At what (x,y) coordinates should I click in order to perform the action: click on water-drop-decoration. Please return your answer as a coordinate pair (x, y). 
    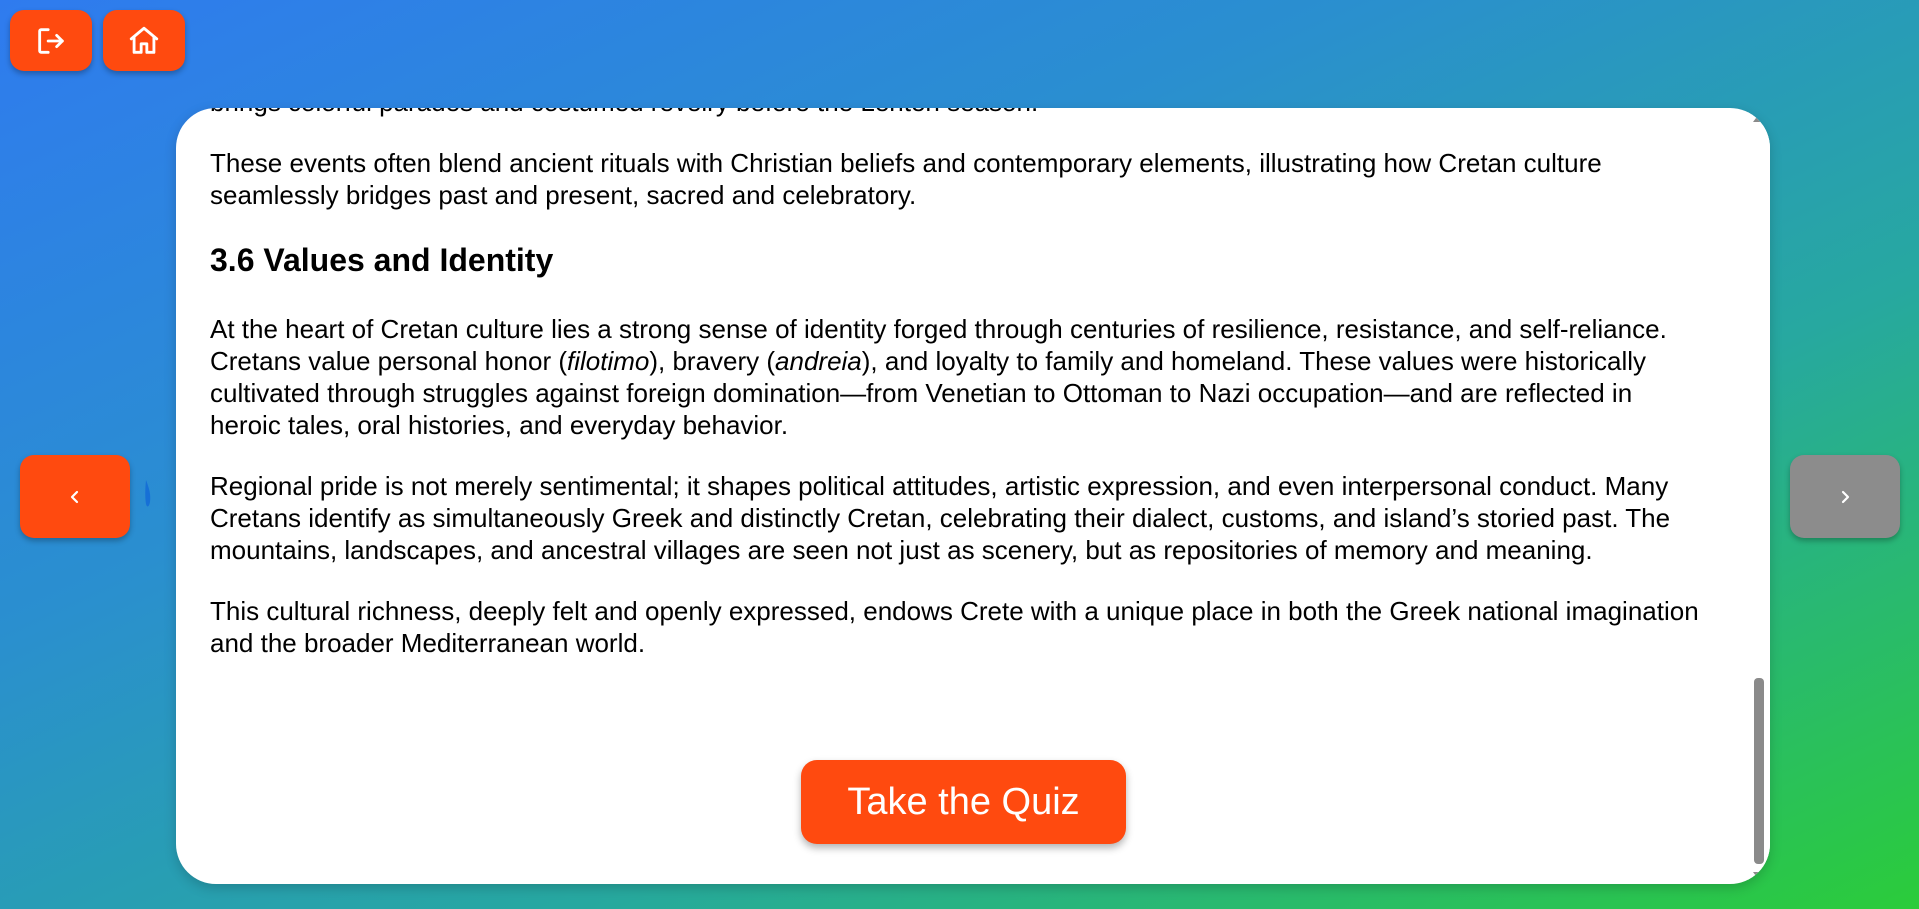
    Looking at the image, I should click on (148, 493).